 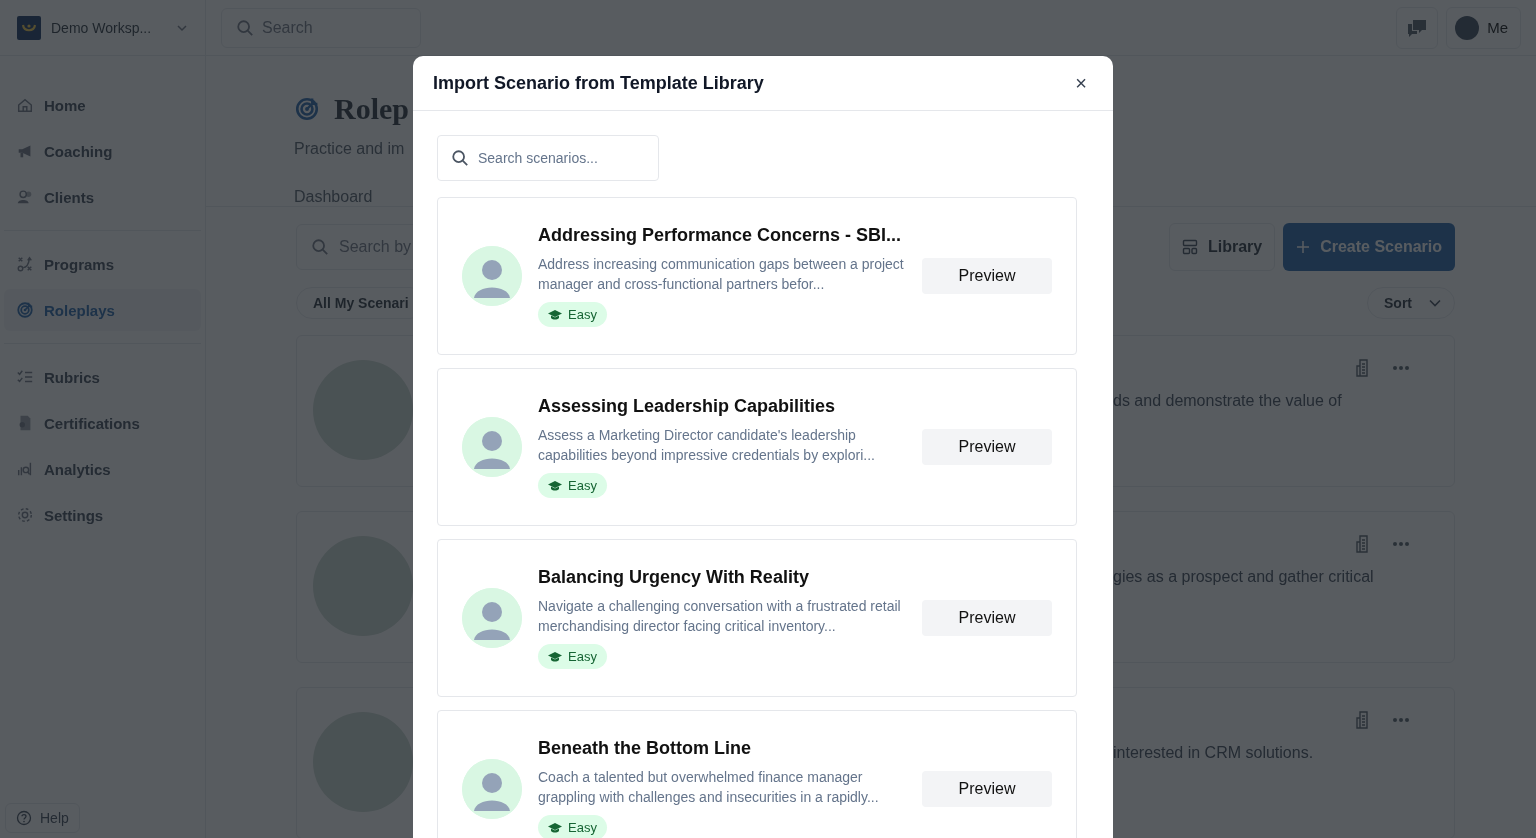 I want to click on search-icon, so click(x=460, y=158).